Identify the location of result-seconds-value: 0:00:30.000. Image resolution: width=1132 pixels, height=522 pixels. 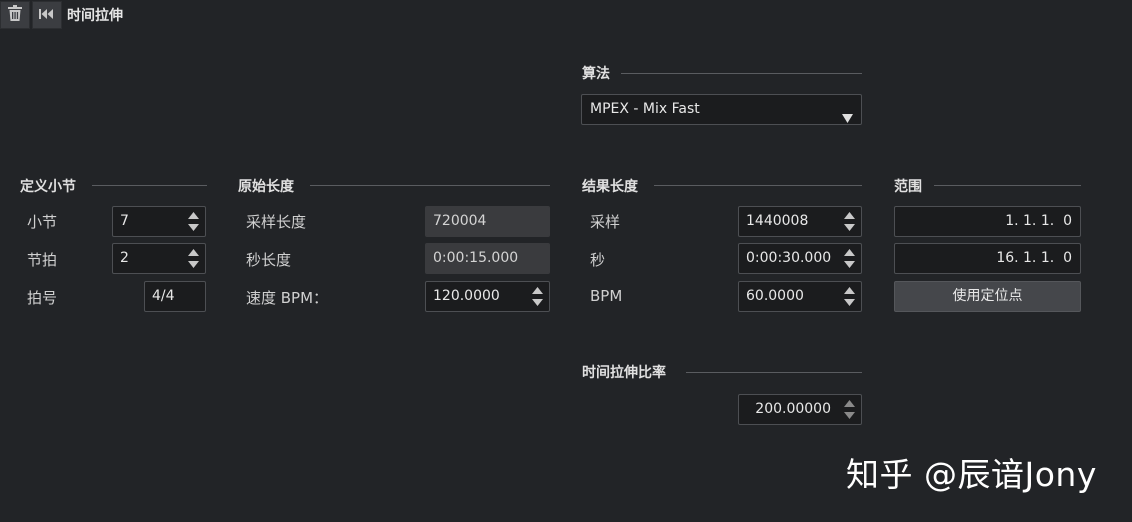
(789, 258).